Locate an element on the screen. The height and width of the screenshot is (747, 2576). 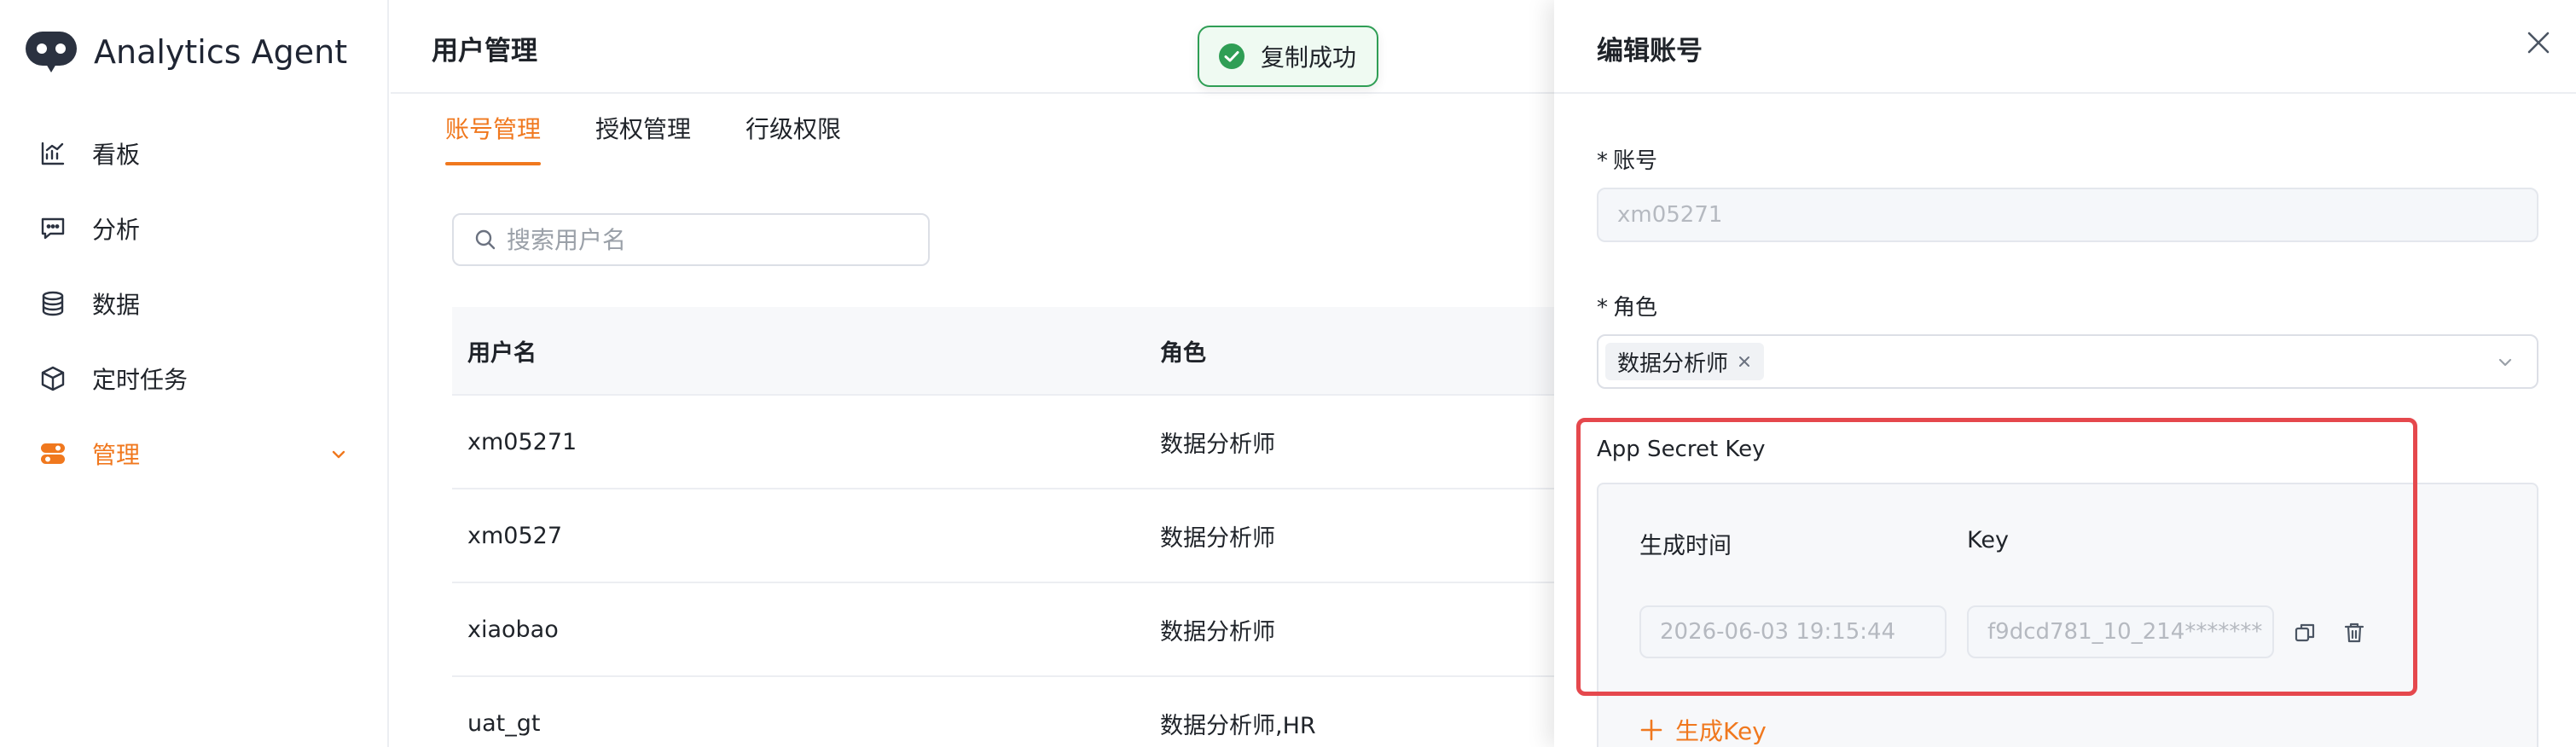
search-box is located at coordinates (691, 239).